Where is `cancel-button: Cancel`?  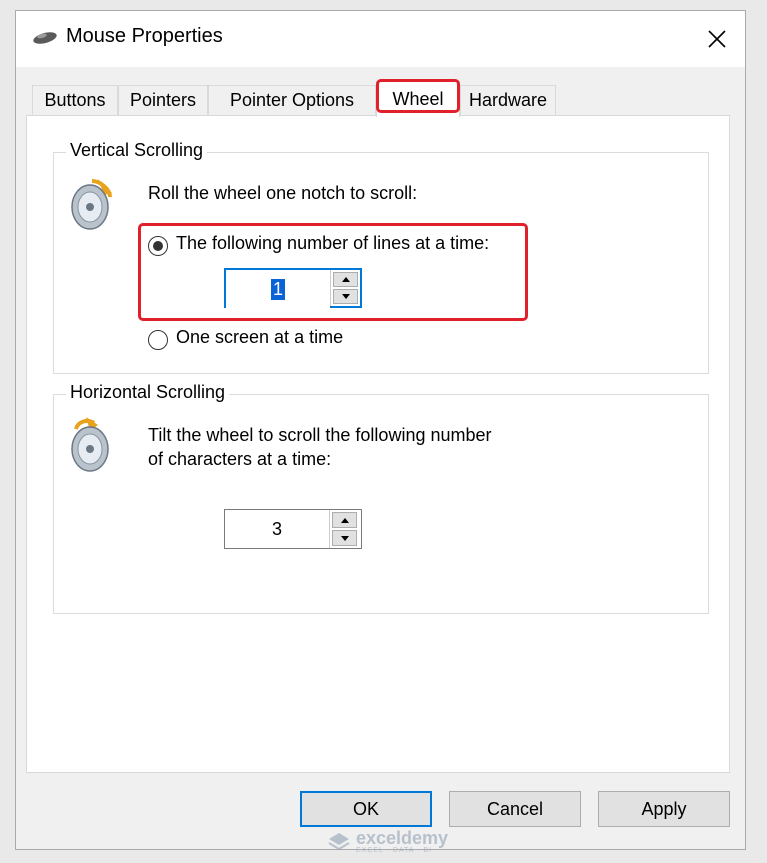
cancel-button: Cancel is located at coordinates (515, 809).